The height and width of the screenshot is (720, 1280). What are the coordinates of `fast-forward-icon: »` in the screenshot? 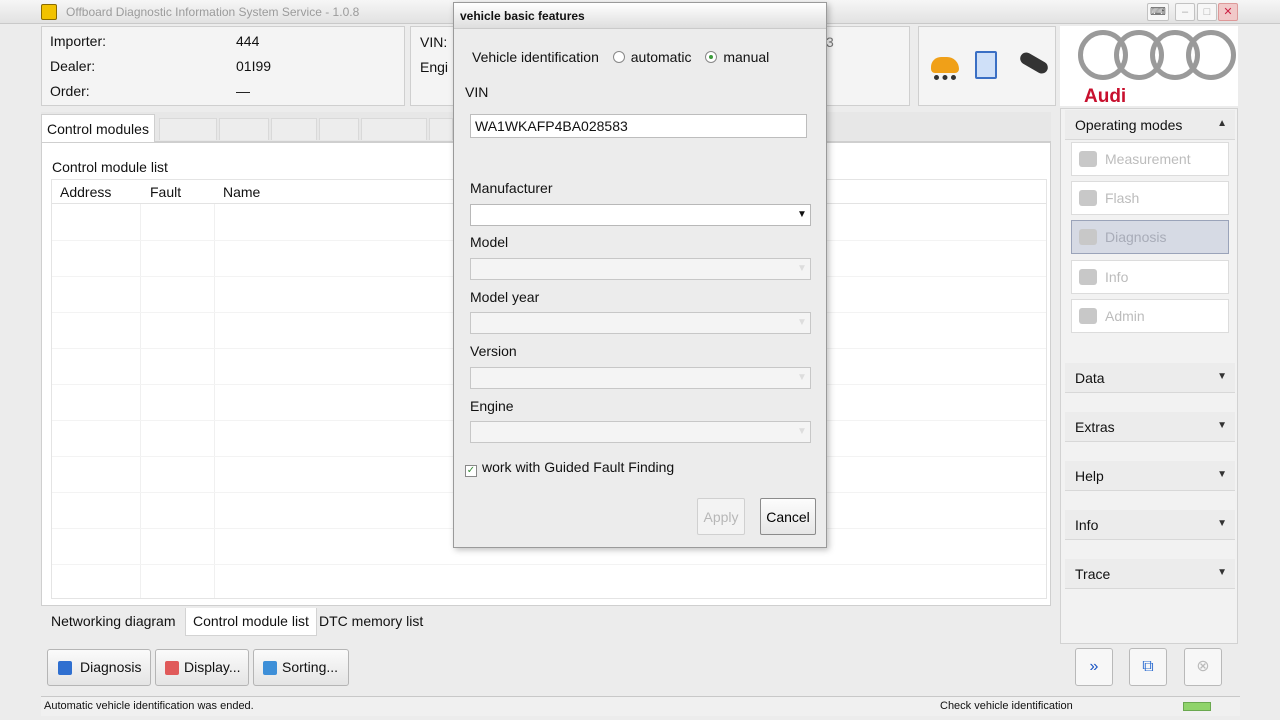 It's located at (1094, 666).